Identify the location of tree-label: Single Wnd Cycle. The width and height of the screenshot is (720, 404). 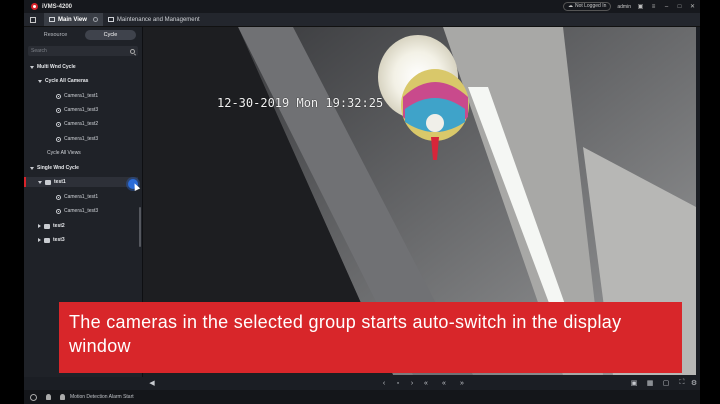
(58, 168).